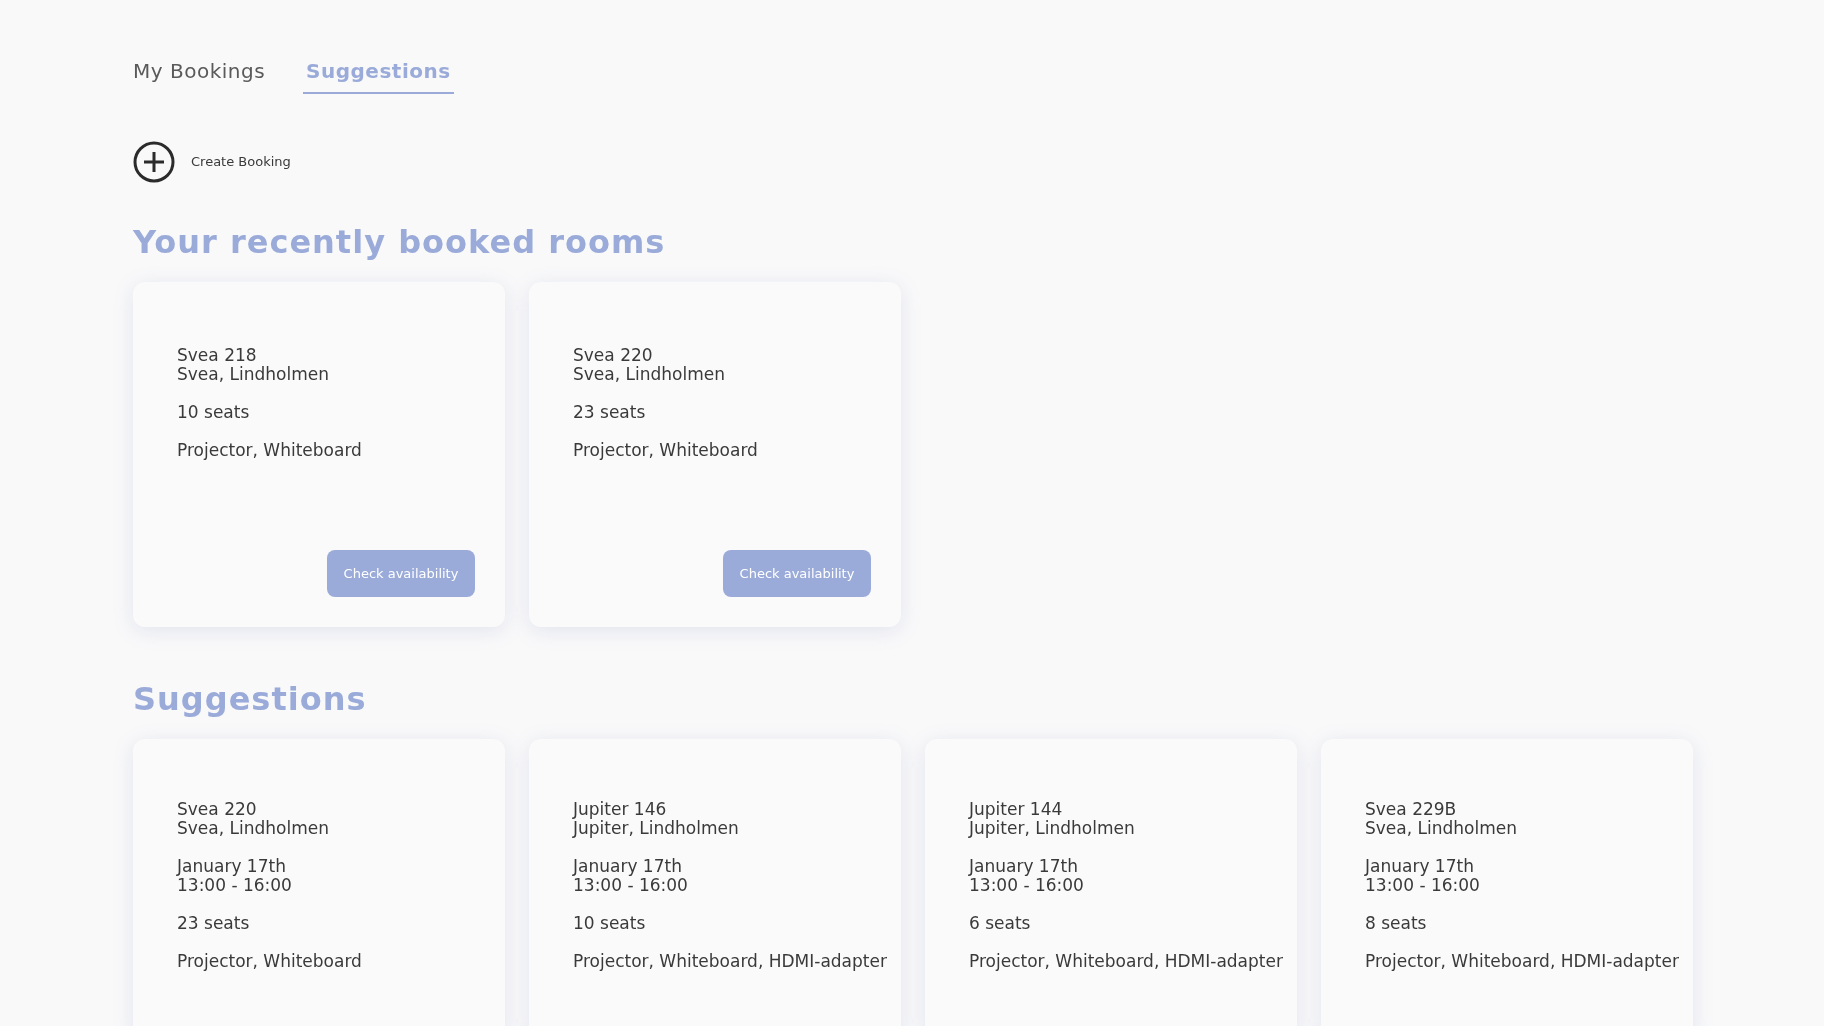  Describe the element at coordinates (400, 242) in the screenshot. I see `section-heading: Your recently booked rooms` at that location.